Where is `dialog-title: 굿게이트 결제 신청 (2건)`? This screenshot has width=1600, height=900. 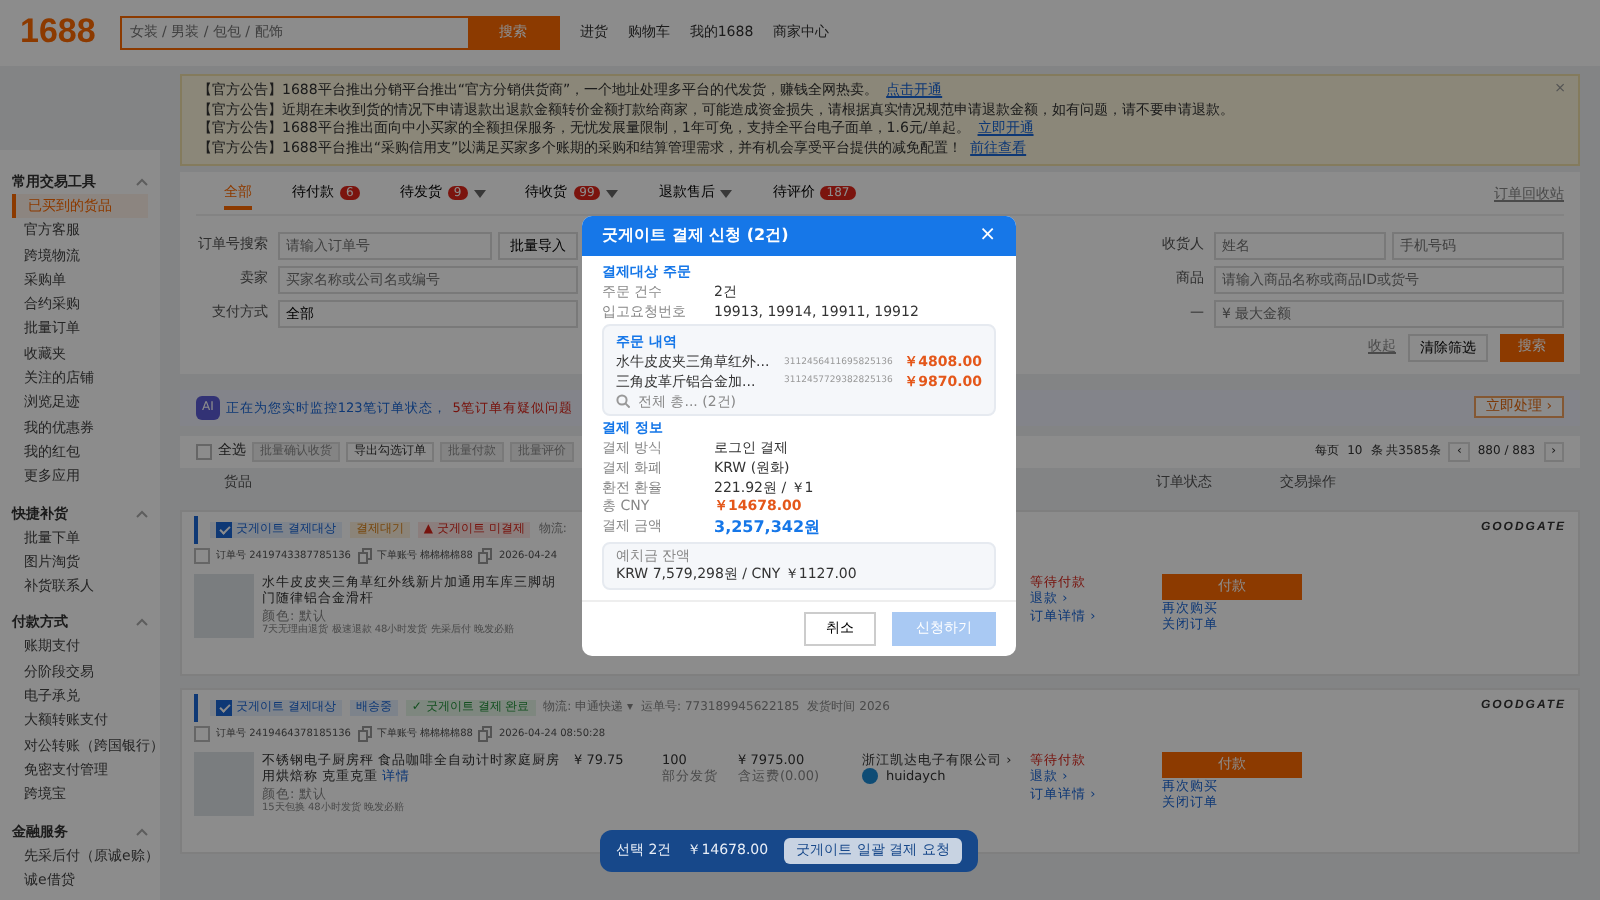 dialog-title: 굿게이트 결제 신청 (2건) is located at coordinates (695, 236).